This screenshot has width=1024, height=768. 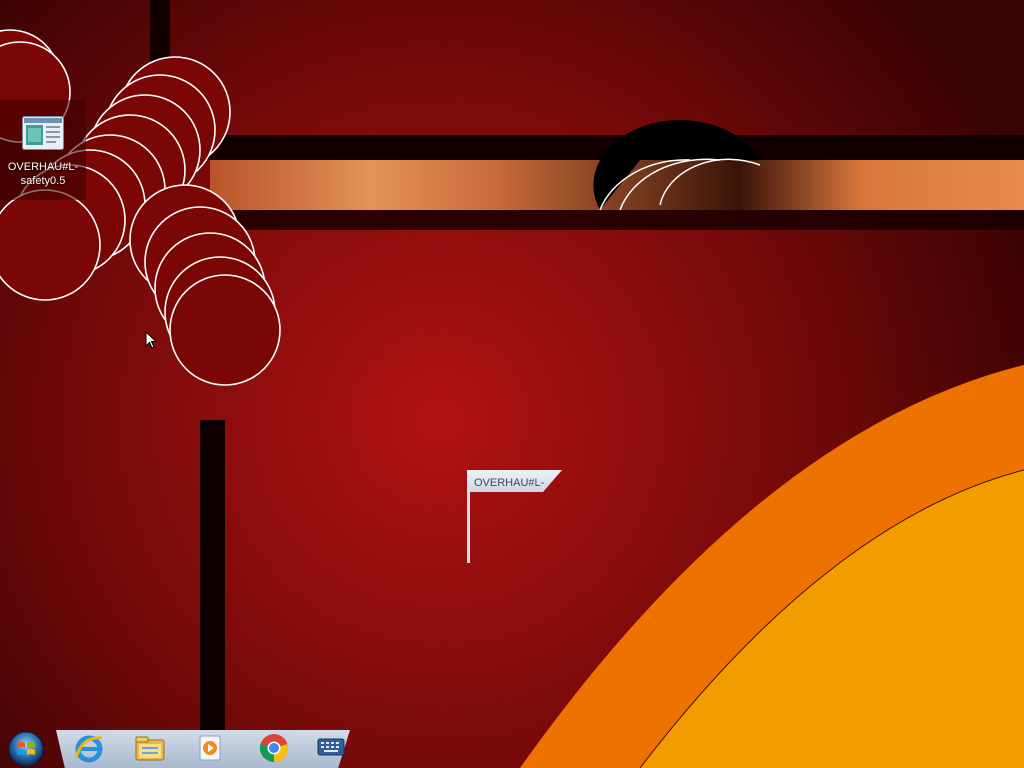 What do you see at coordinates (514, 481) in the screenshot?
I see `window-title: OVERHAU#L-` at bounding box center [514, 481].